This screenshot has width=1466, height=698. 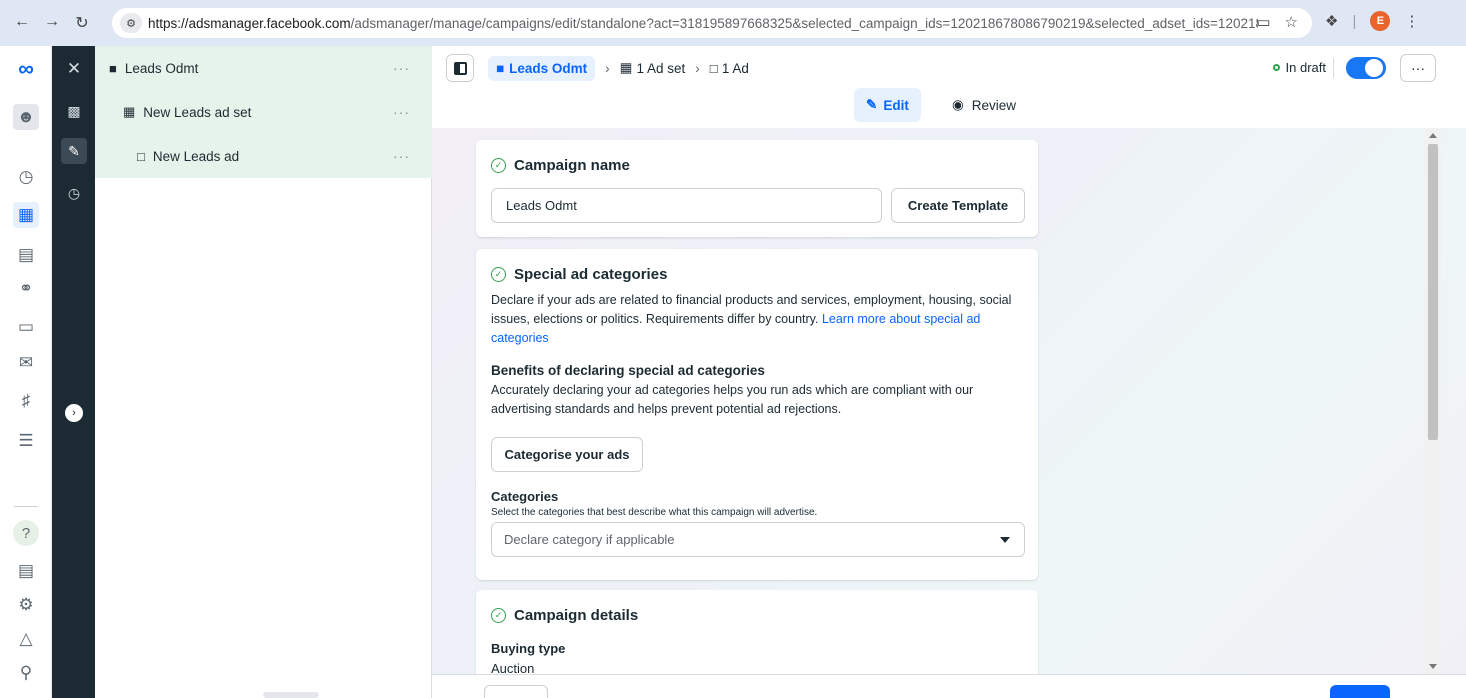 What do you see at coordinates (1291, 22) in the screenshot?
I see `bookmark-star-icon: ☆` at bounding box center [1291, 22].